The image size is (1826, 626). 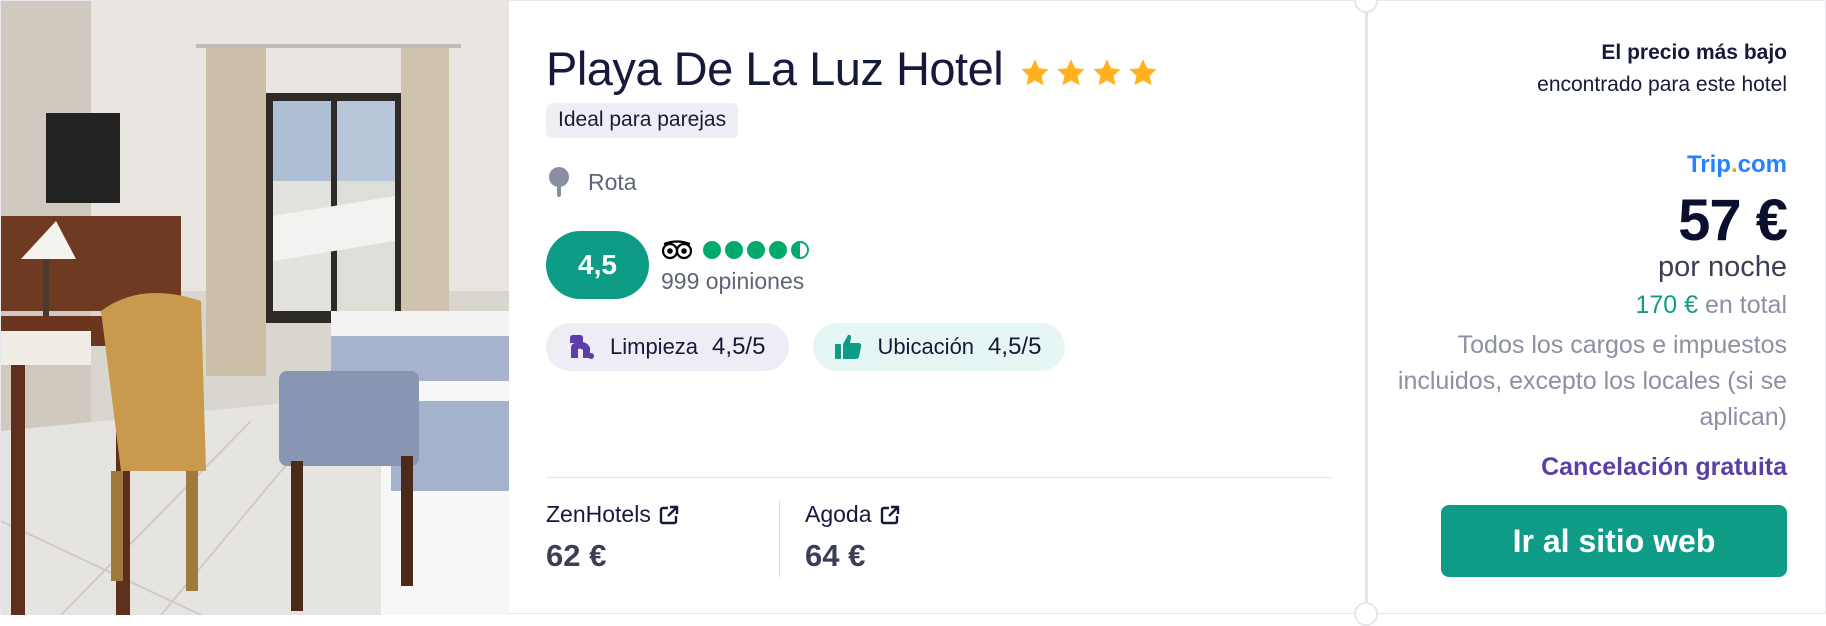 I want to click on review-highlights: Limpieza 4,5/5 Ubicación 4,5/5, so click(x=806, y=347).